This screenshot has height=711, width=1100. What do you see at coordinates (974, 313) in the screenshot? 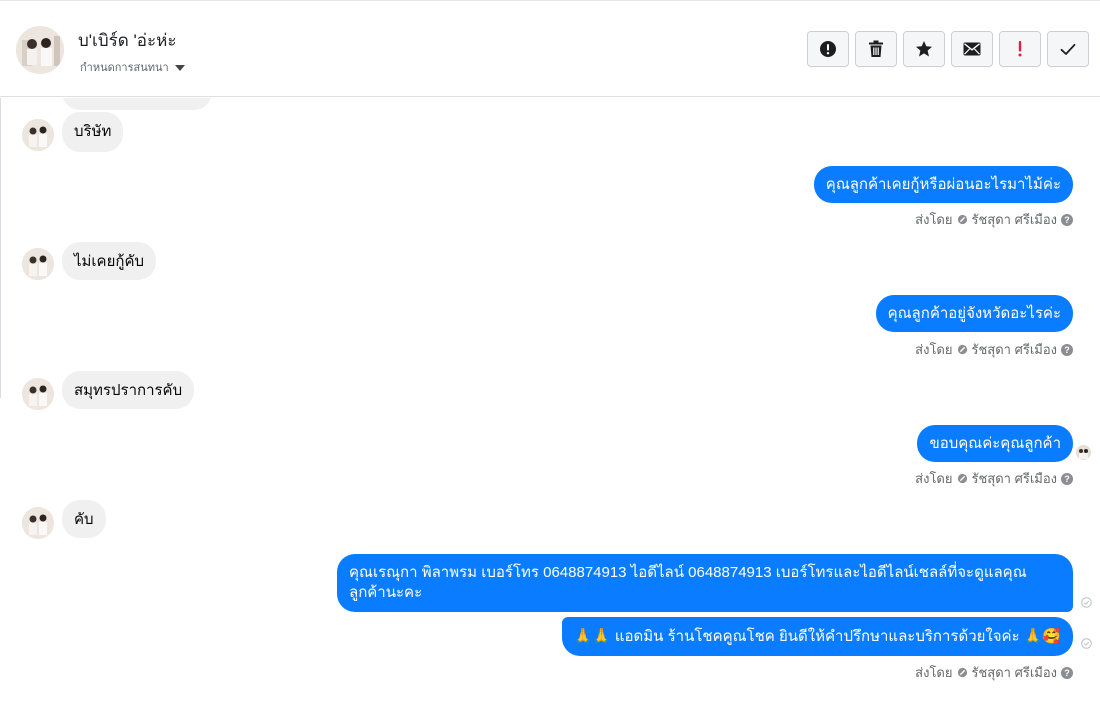
I see `outgoing-message-bubble: คุณลูกค้าอยู่จังหวัดอะไรค่ะ` at bounding box center [974, 313].